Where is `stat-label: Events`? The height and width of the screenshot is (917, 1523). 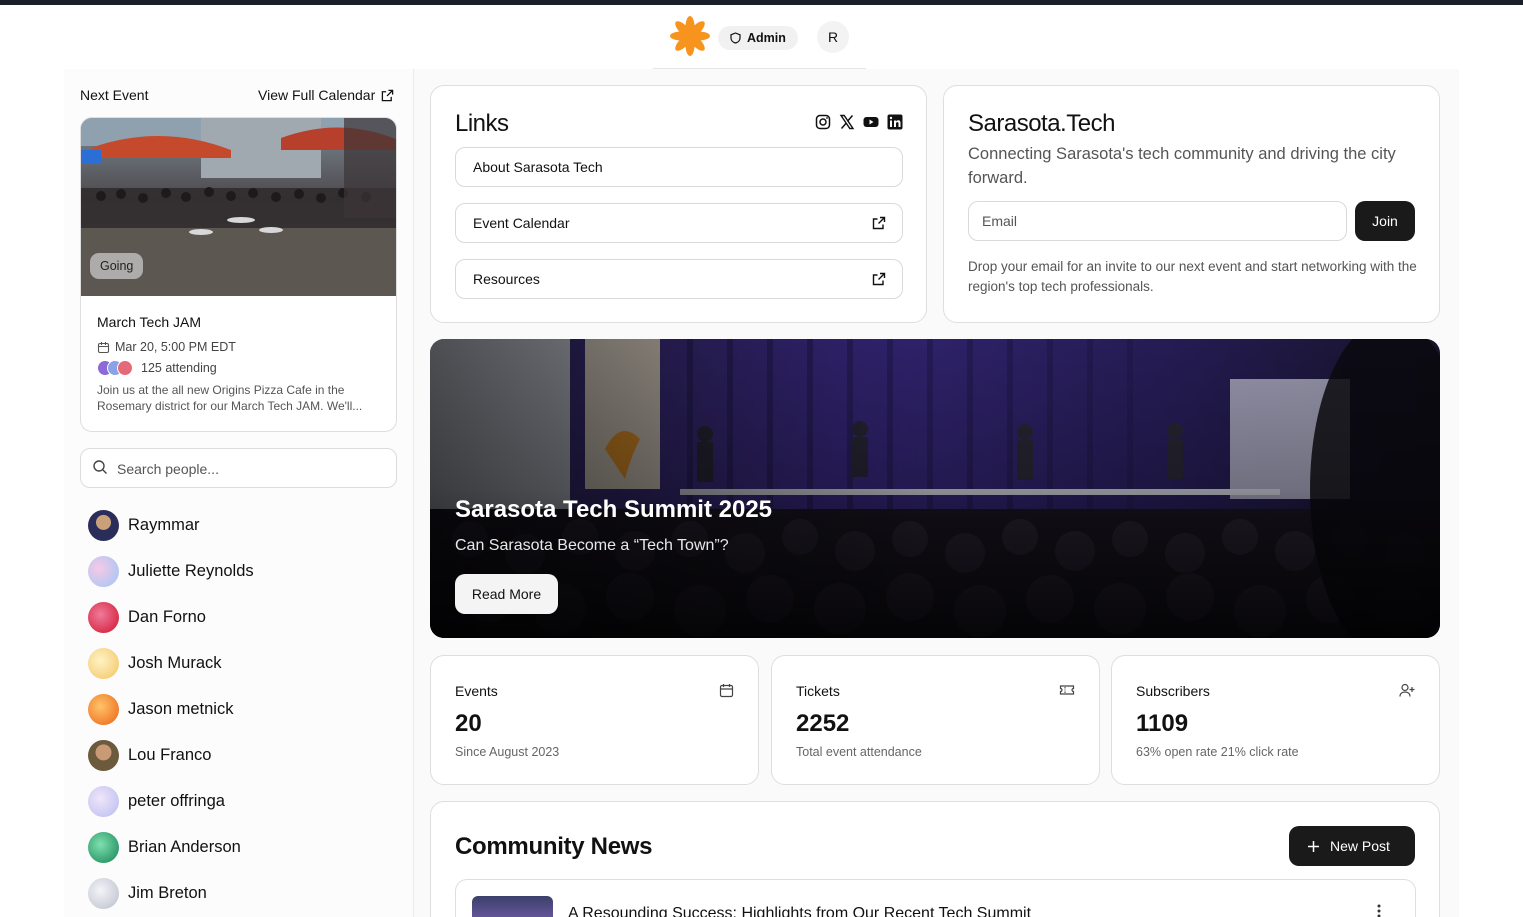 stat-label: Events is located at coordinates (476, 691).